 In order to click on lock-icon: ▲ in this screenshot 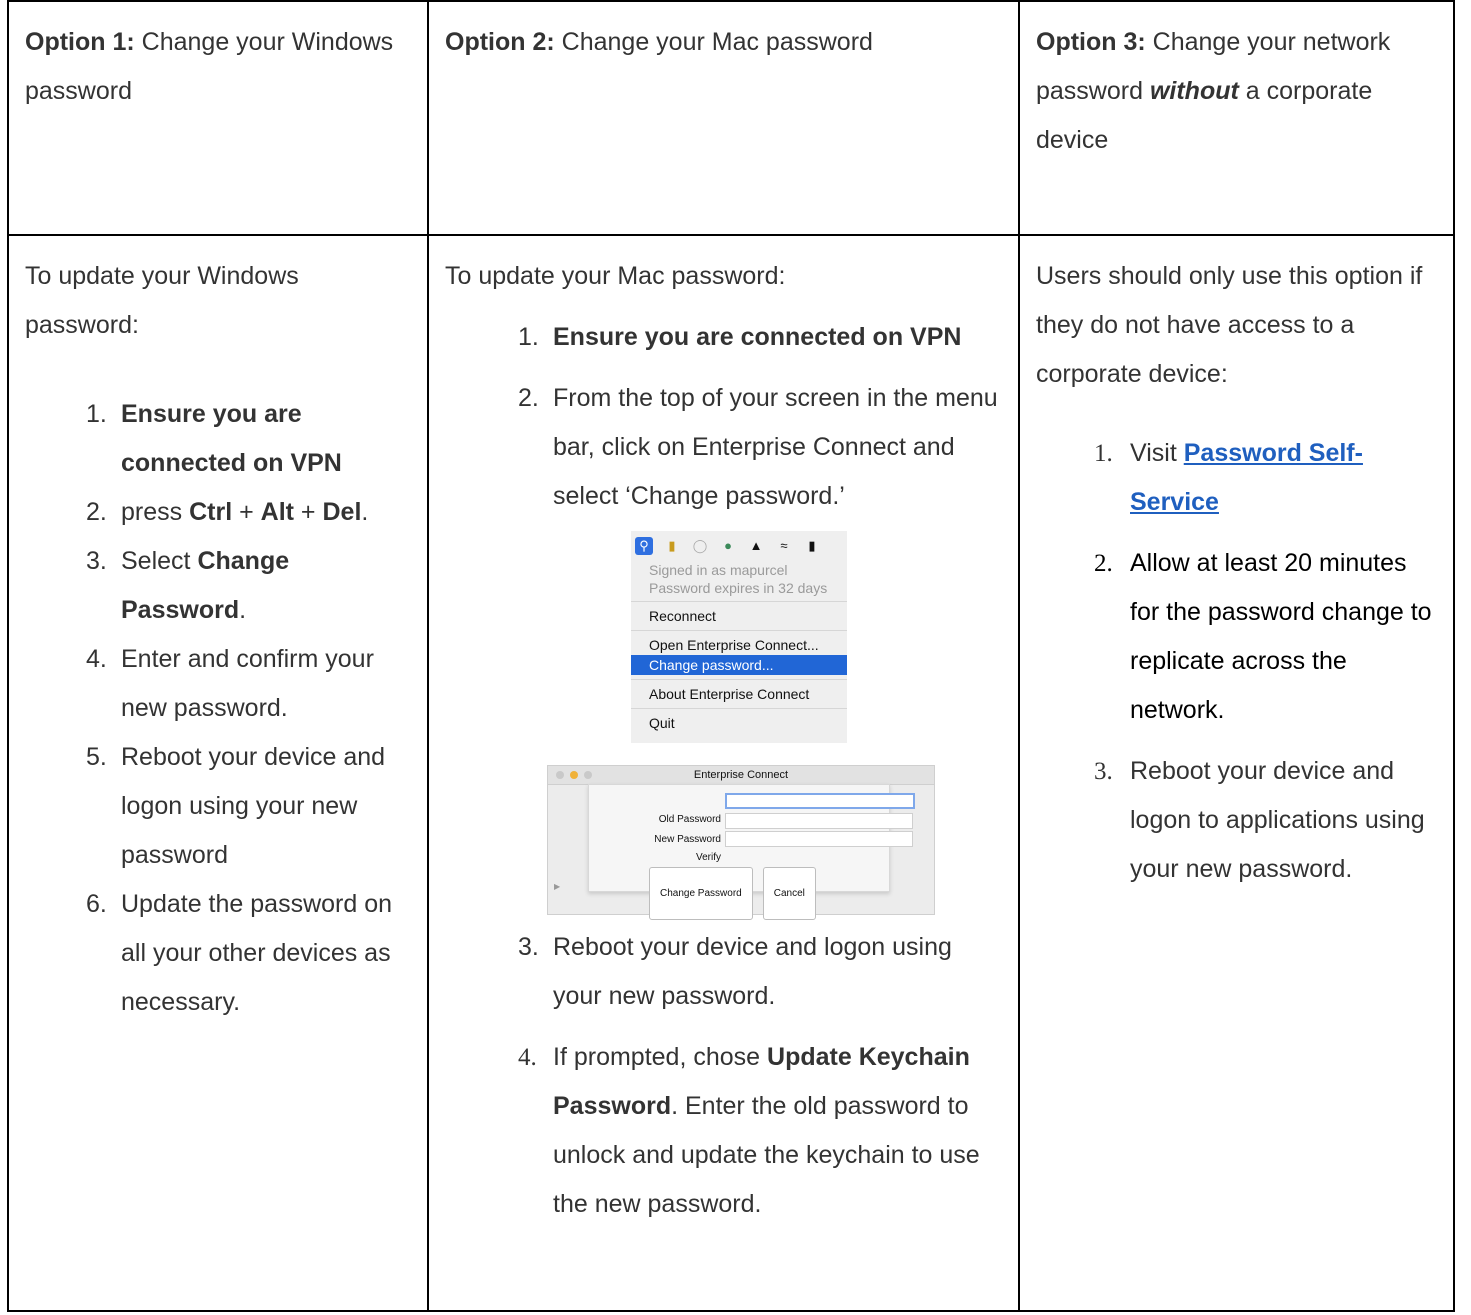, I will do `click(756, 545)`.